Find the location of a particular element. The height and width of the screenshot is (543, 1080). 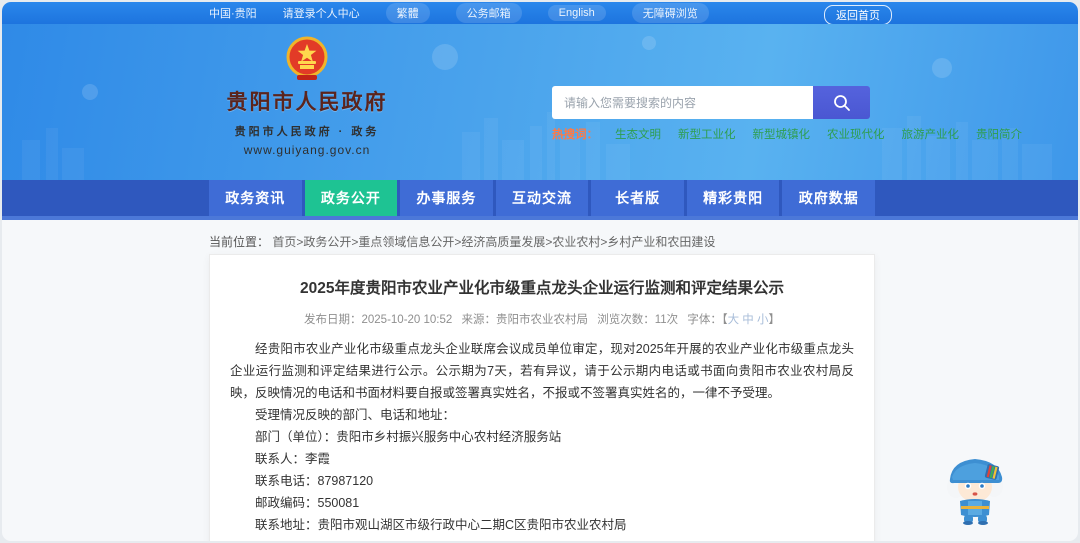

site-subtitle: 贵阳市人民政府 · 政务 is located at coordinates (307, 132).